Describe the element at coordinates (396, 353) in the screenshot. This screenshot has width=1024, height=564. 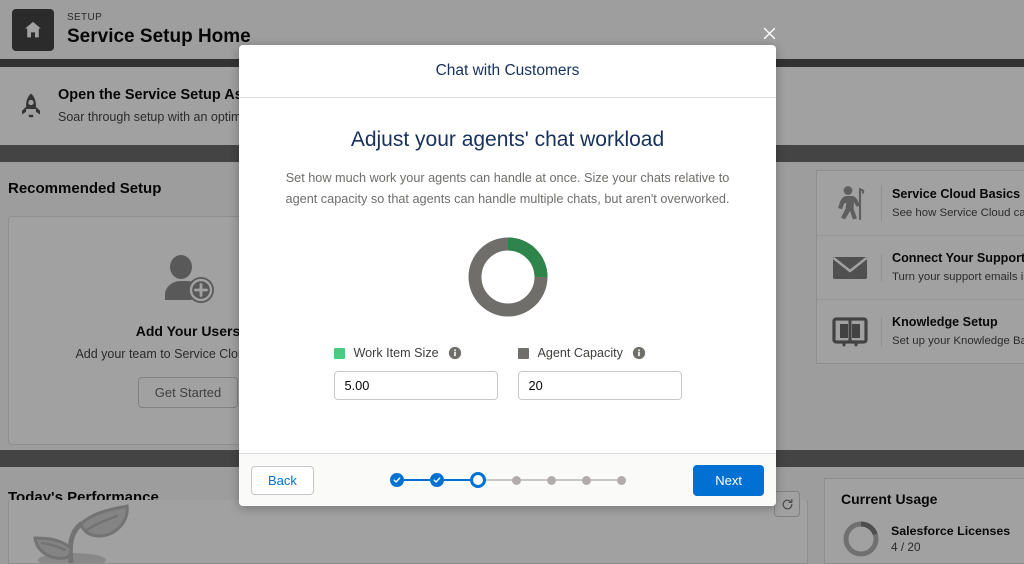
I see `work-item-size-label: Work Item Size` at that location.